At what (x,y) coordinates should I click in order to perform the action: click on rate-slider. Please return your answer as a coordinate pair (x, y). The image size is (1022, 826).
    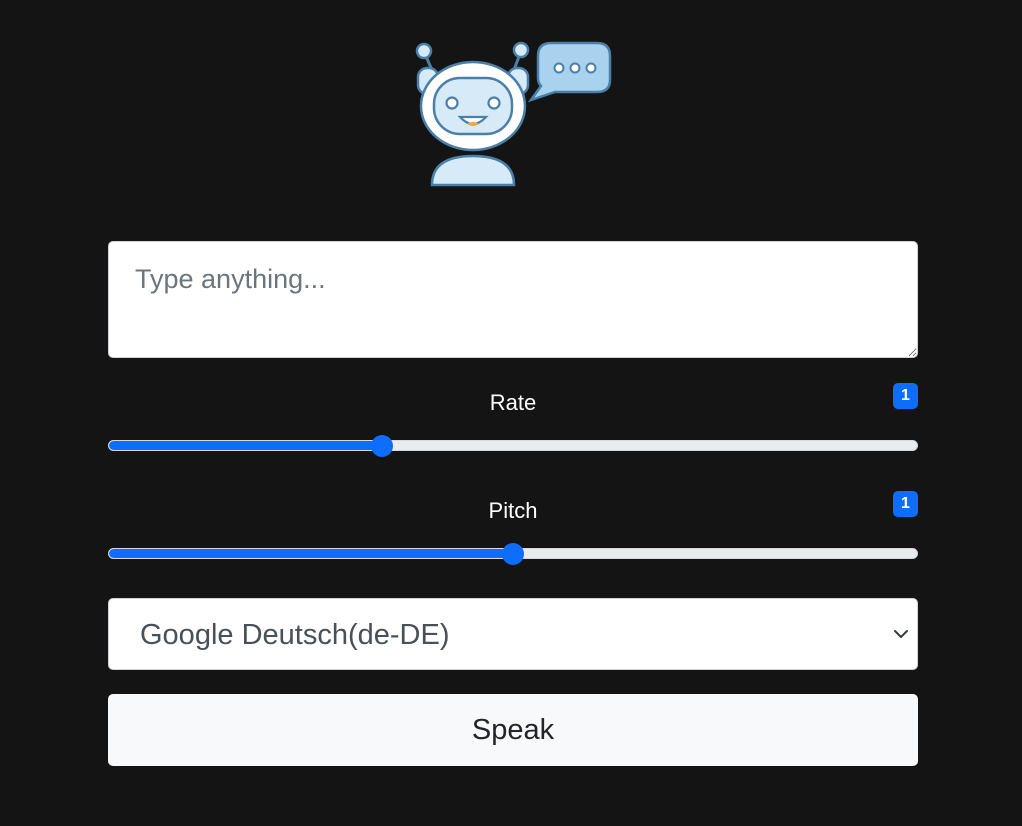
    Looking at the image, I should click on (513, 446).